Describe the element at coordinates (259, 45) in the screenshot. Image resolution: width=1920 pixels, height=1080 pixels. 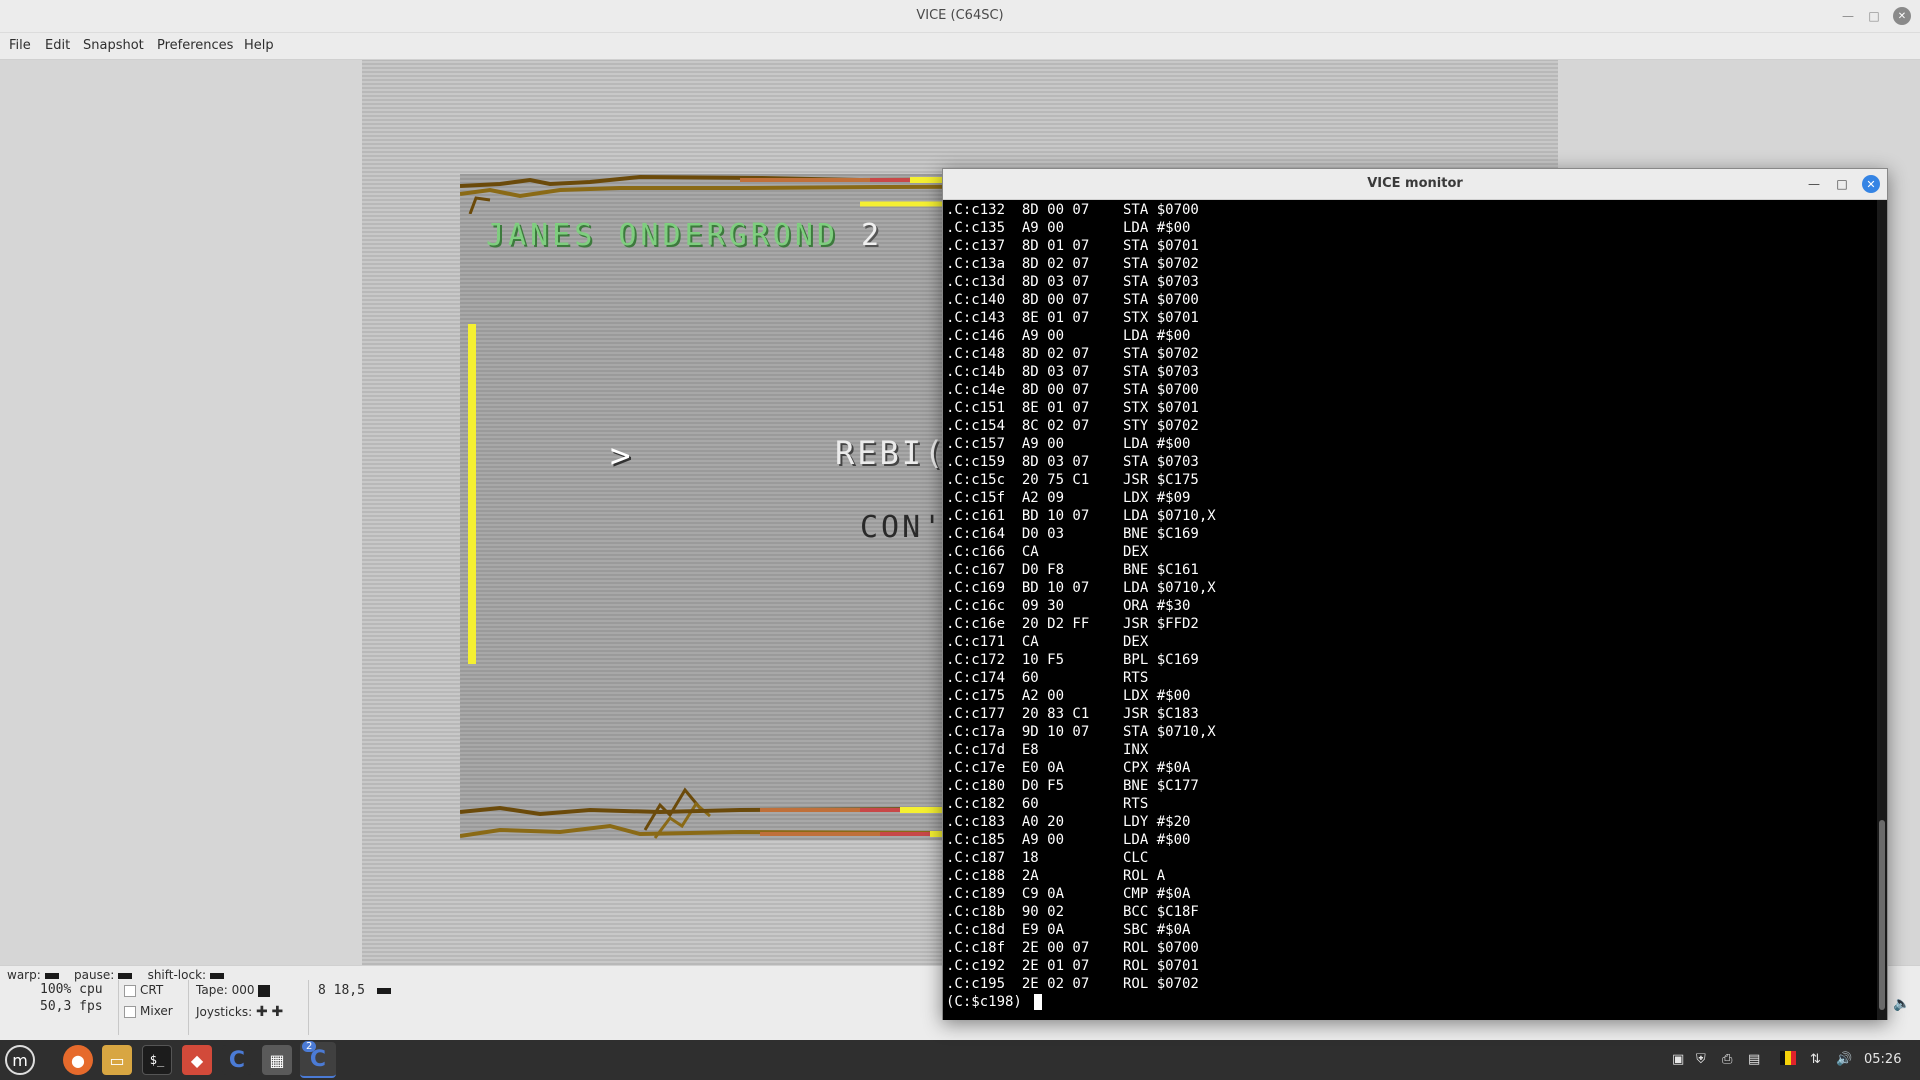
I see `menu-help: Help` at that location.